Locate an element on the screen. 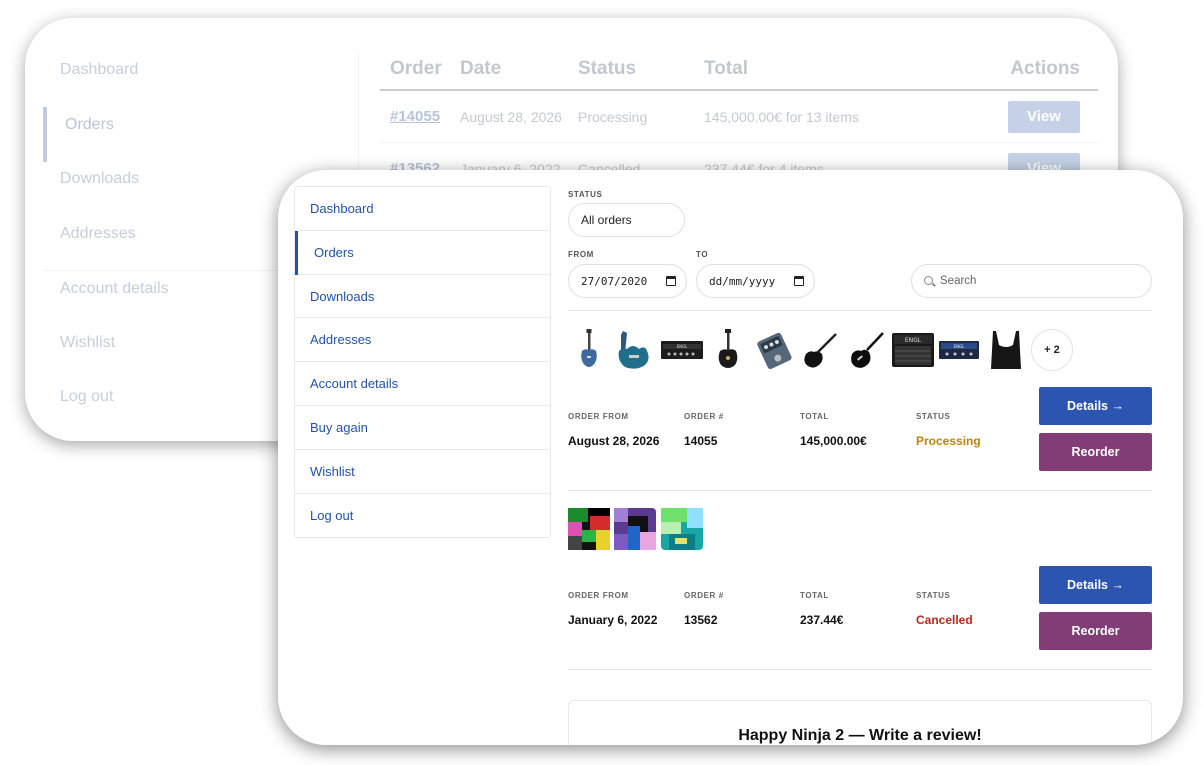 The width and height of the screenshot is (1203, 765). view-button: View is located at coordinates (1044, 116).